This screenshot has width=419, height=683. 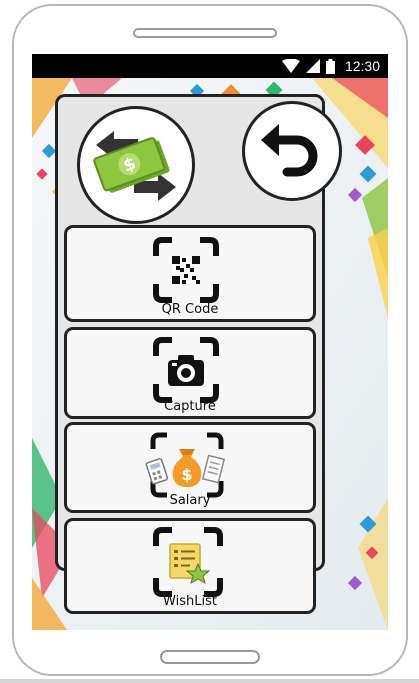 I want to click on bottom-divider, so click(x=209, y=681).